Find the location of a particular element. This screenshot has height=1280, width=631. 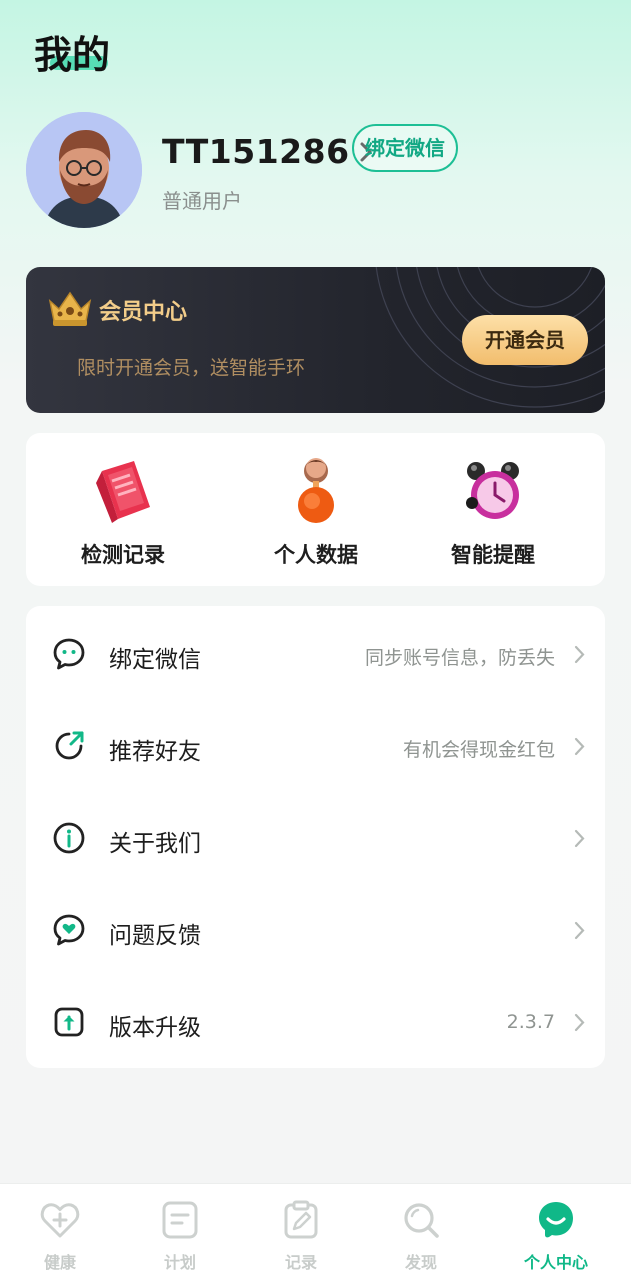

tab-plan: 计划 is located at coordinates (180, 1232).